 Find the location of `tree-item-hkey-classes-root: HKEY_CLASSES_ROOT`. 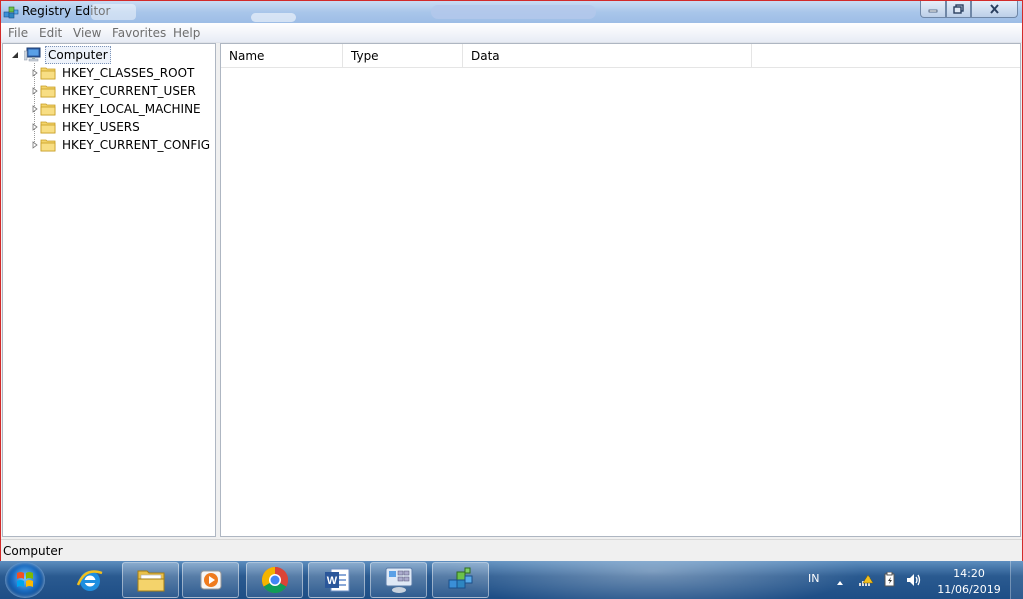

tree-item-hkey-classes-root: HKEY_CLASSES_ROOT is located at coordinates (113, 73).